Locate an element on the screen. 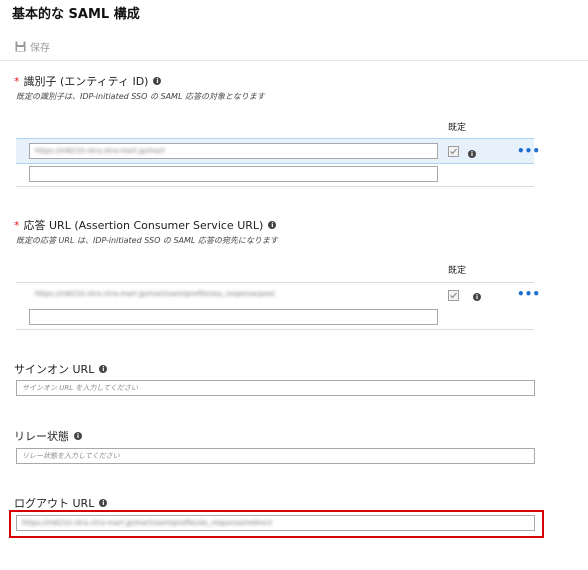 This screenshot has height=570, width=588. blade-header: 基本的な SAML 構成 保存 is located at coordinates (294, 30).